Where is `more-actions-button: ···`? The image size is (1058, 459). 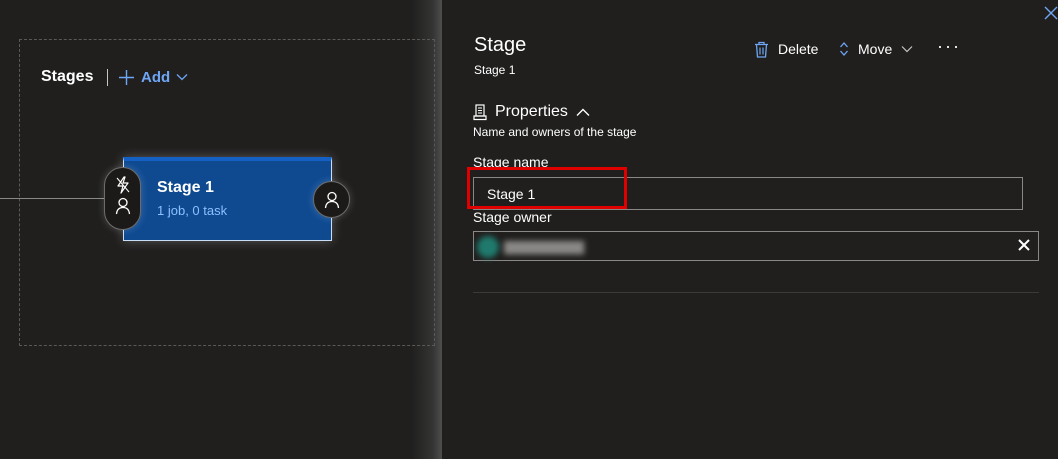 more-actions-button: ··· is located at coordinates (949, 46).